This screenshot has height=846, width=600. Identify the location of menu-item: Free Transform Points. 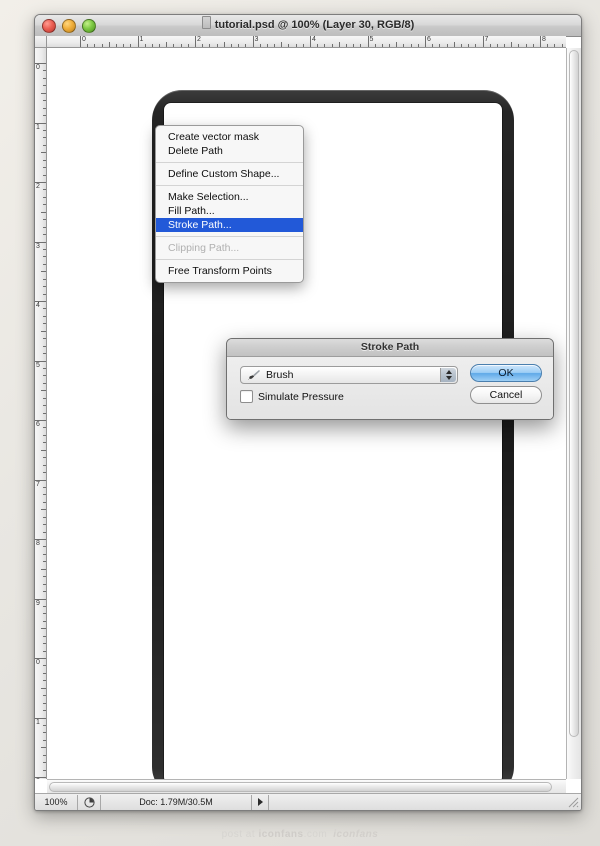
(229, 271).